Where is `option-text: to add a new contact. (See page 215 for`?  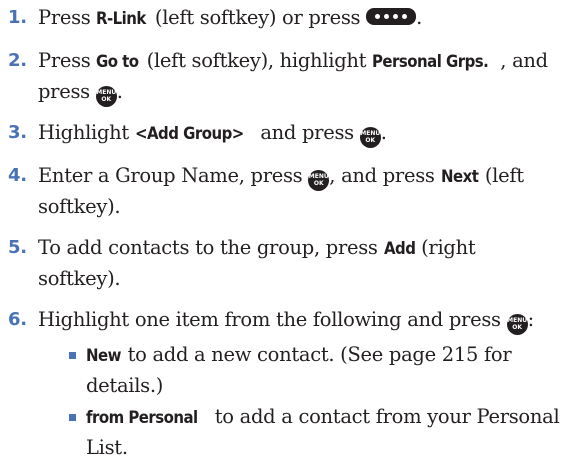
option-text: to add a new contact. (See page 215 for is located at coordinates (316, 354).